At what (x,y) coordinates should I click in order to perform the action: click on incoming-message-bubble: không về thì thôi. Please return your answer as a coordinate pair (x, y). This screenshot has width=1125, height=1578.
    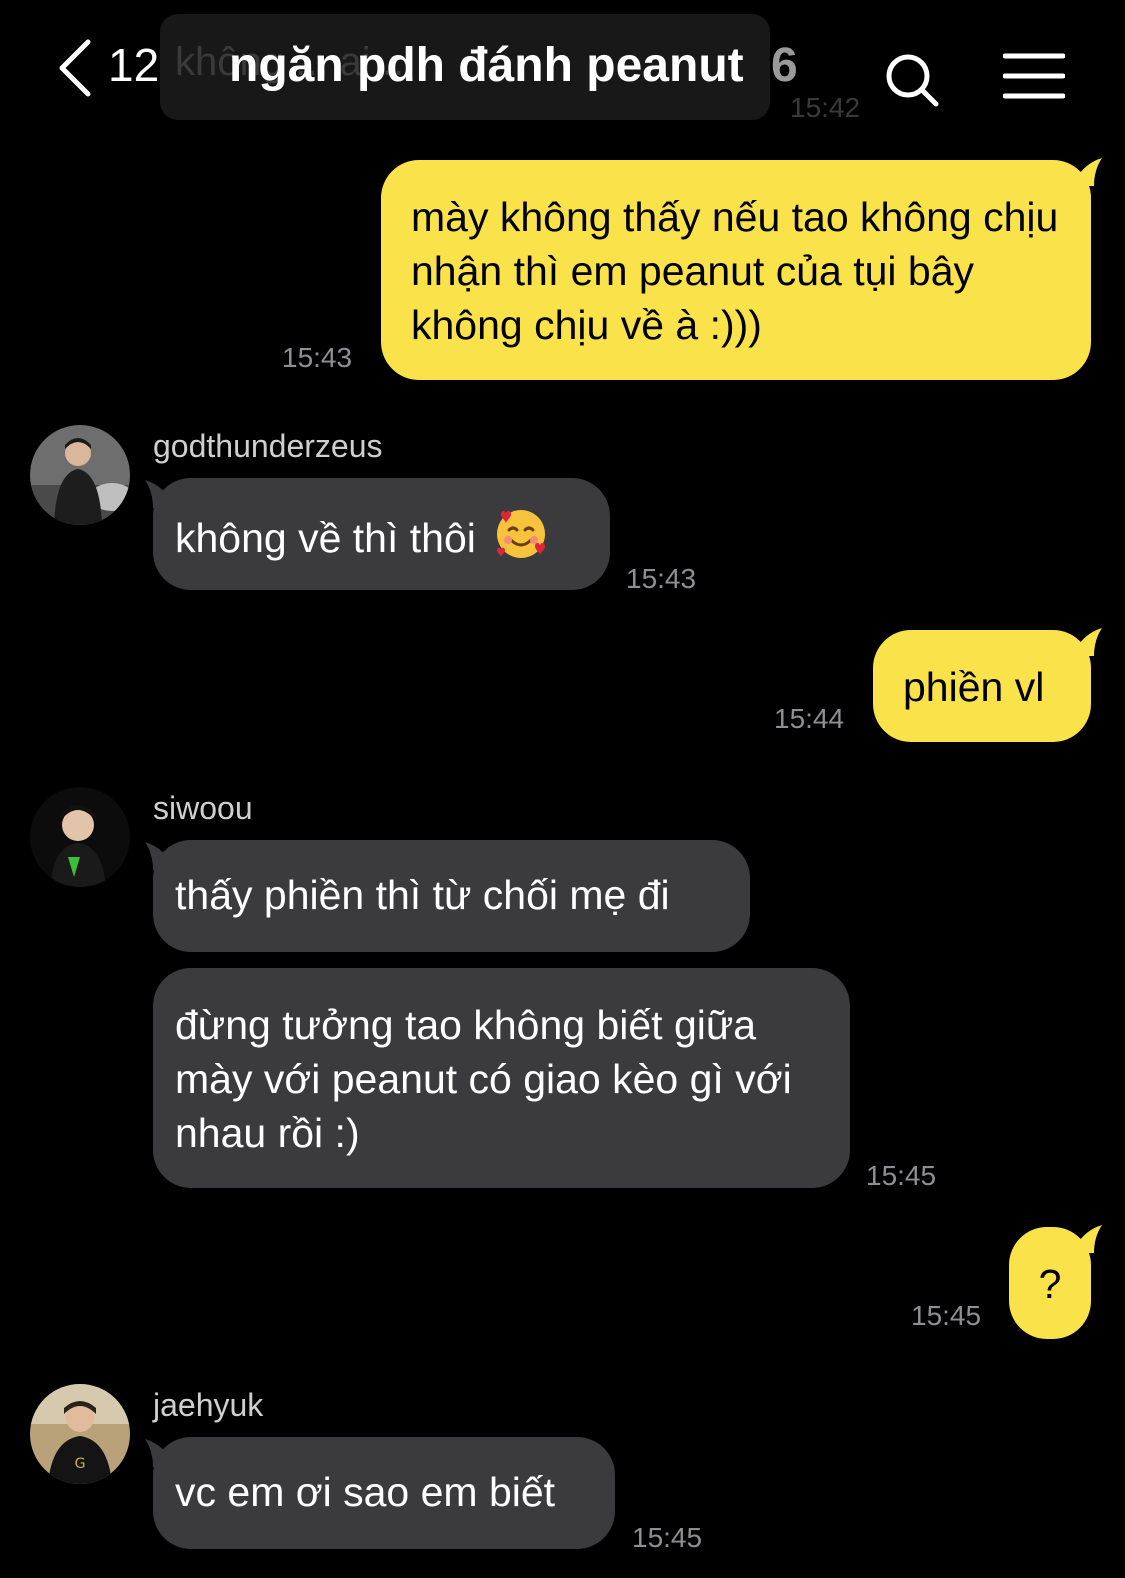
    Looking at the image, I should click on (381, 534).